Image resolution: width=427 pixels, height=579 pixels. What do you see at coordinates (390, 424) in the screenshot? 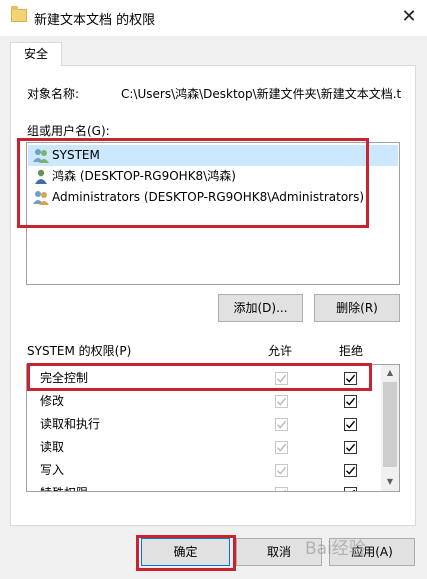
I see `scroll-thumb` at bounding box center [390, 424].